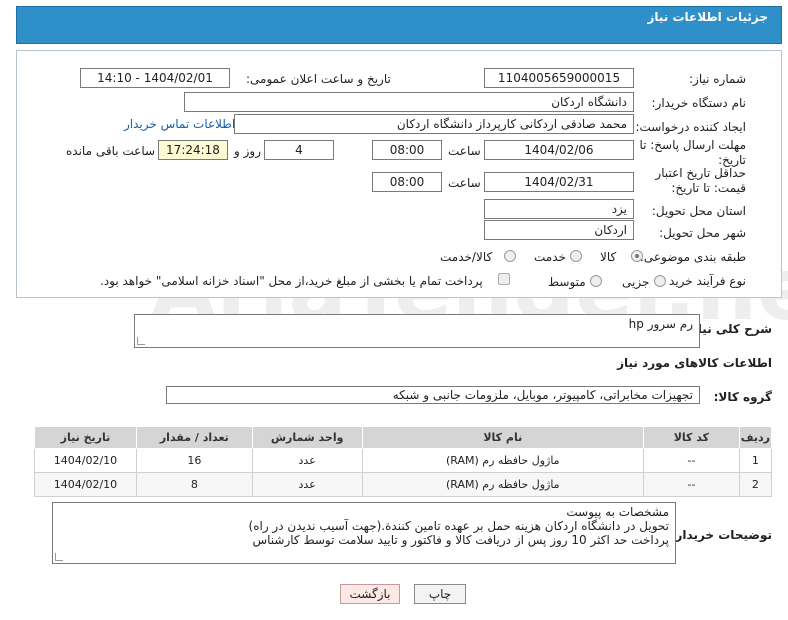  What do you see at coordinates (692, 257) in the screenshot?
I see `category-label: طبقه بندی موضوعی:` at bounding box center [692, 257].